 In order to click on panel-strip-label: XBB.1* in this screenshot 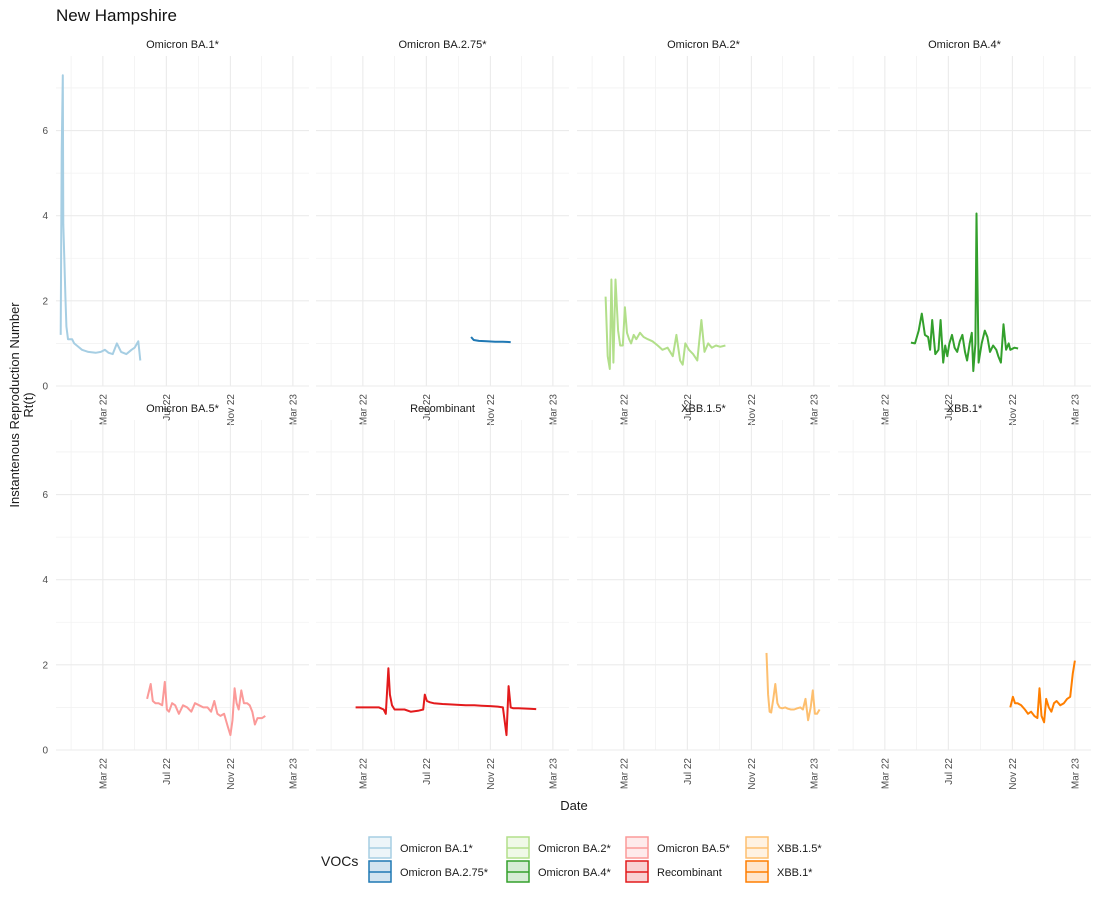, I will do `click(965, 409)`.